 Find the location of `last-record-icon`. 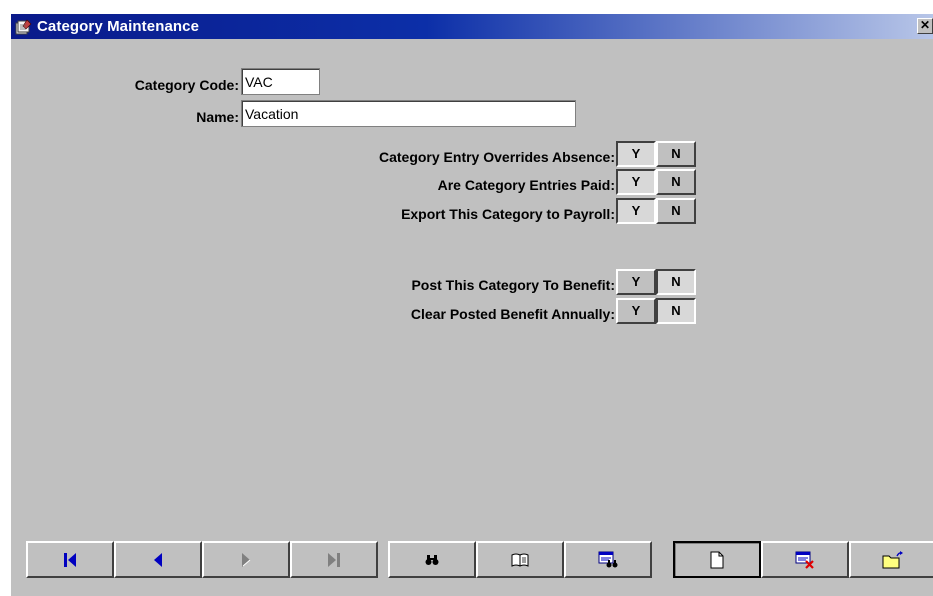

last-record-icon is located at coordinates (334, 559).